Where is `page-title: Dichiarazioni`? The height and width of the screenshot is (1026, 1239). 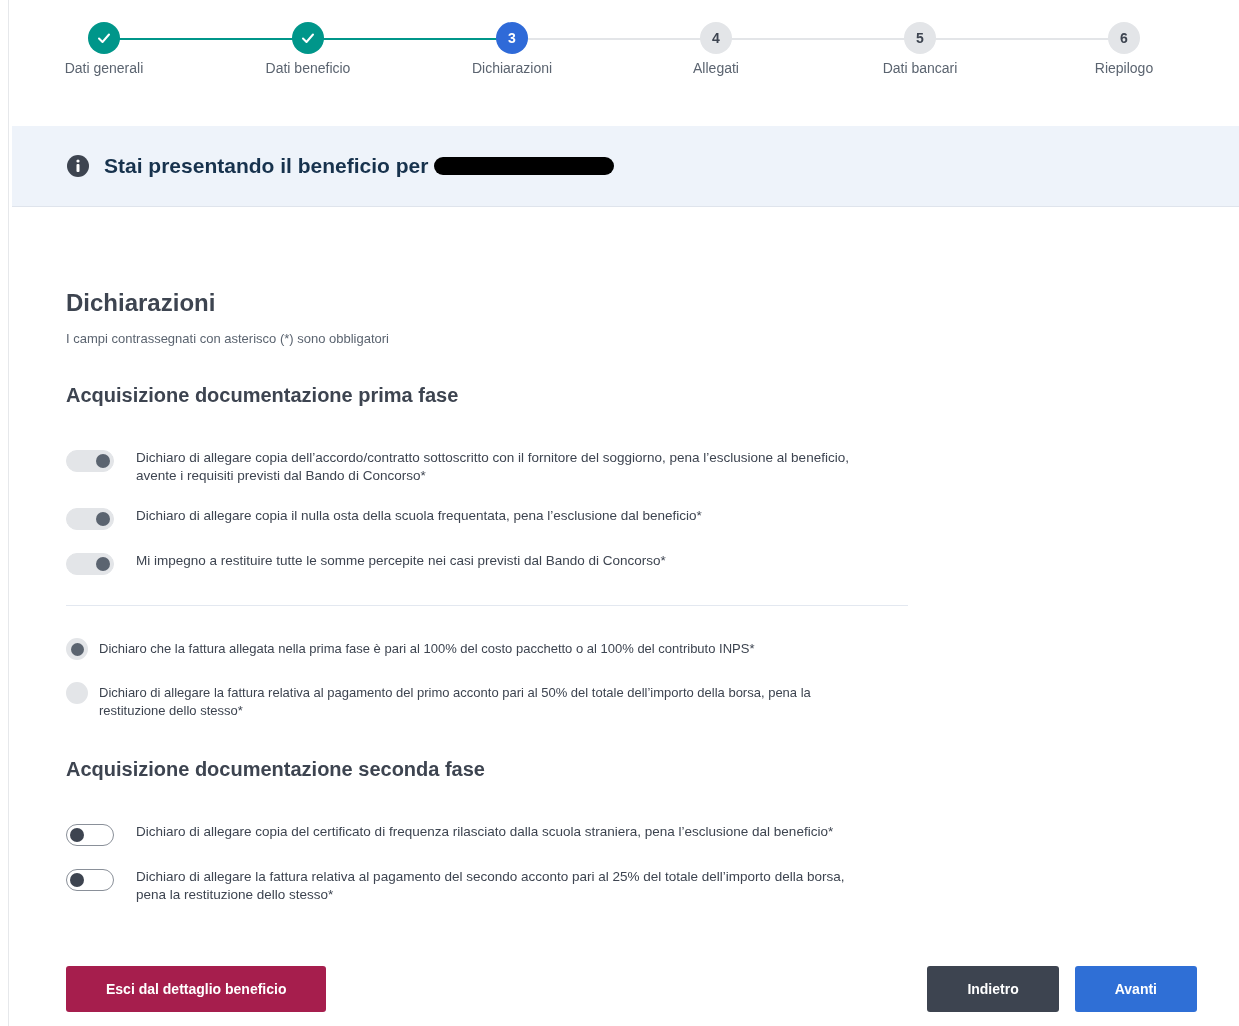 page-title: Dichiarazioni is located at coordinates (141, 303).